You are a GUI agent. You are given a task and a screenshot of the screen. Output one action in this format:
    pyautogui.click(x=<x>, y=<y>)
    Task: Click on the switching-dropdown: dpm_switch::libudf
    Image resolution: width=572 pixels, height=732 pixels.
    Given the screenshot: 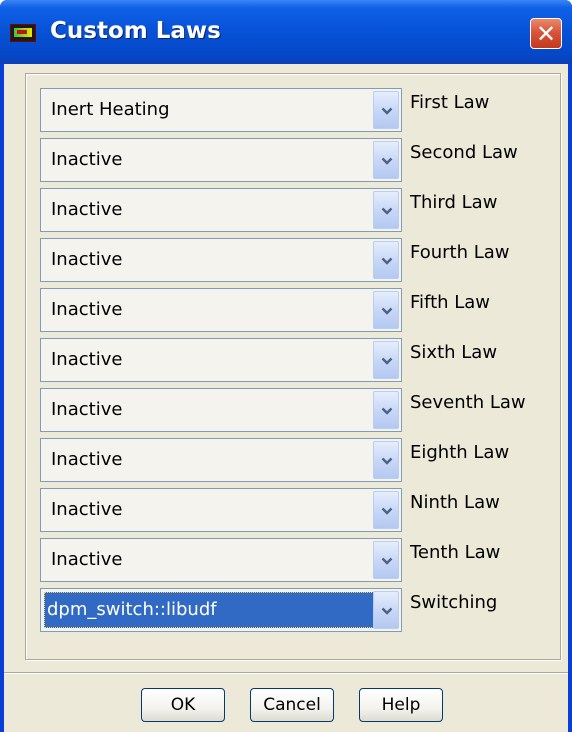 What is the action you would take?
    pyautogui.click(x=221, y=610)
    